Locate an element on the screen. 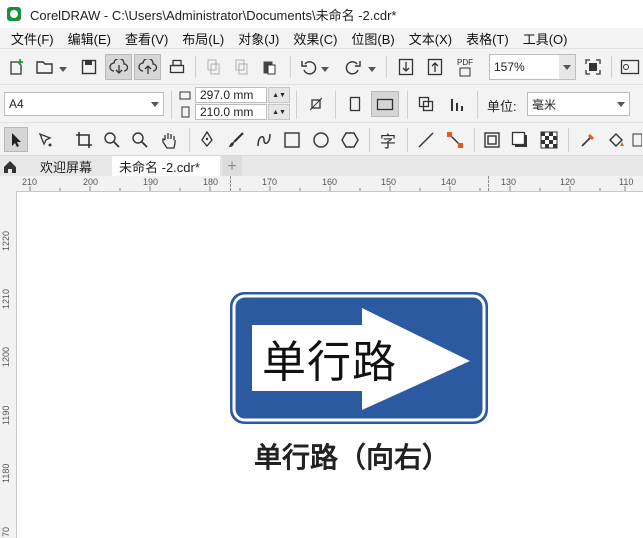  ruler-tick-label: 110 is located at coordinates (626, 182).